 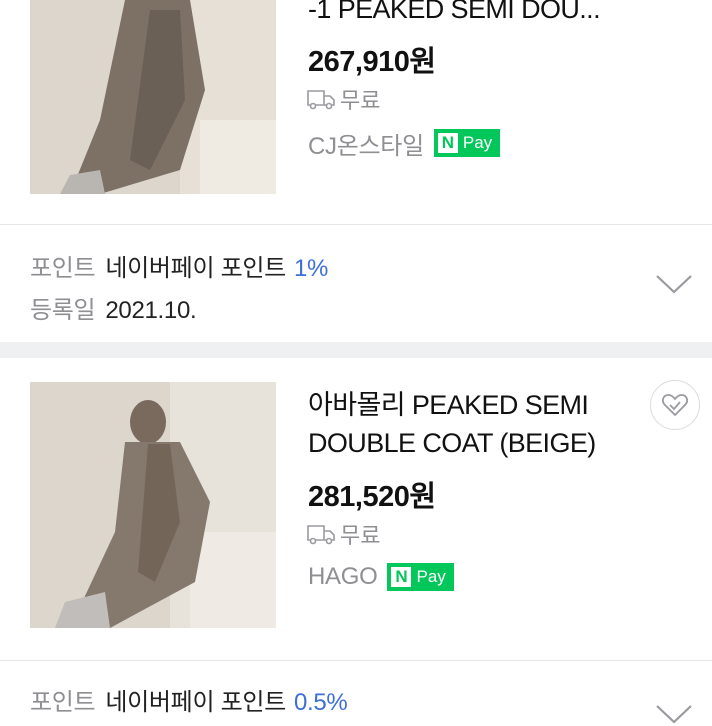 I want to click on seller-info: CJ온스타일 N Pay, so click(x=404, y=143).